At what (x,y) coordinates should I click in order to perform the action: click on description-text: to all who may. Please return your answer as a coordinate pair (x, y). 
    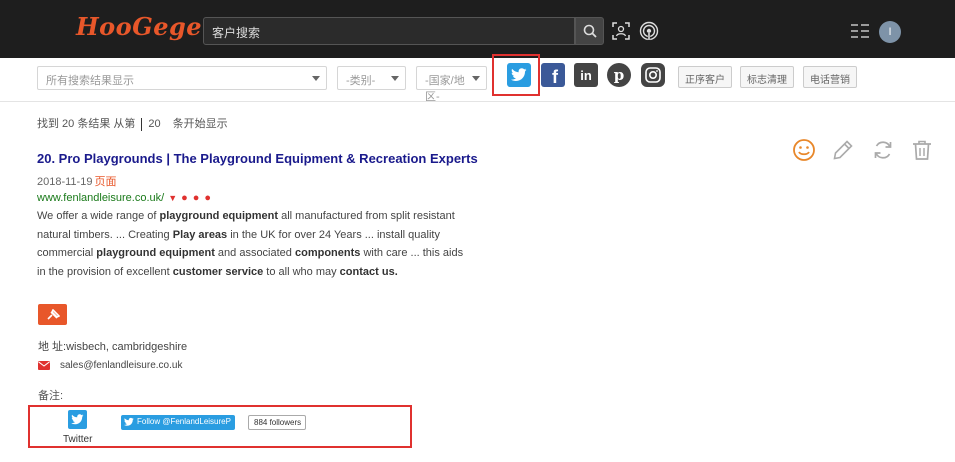
    Looking at the image, I should click on (301, 271).